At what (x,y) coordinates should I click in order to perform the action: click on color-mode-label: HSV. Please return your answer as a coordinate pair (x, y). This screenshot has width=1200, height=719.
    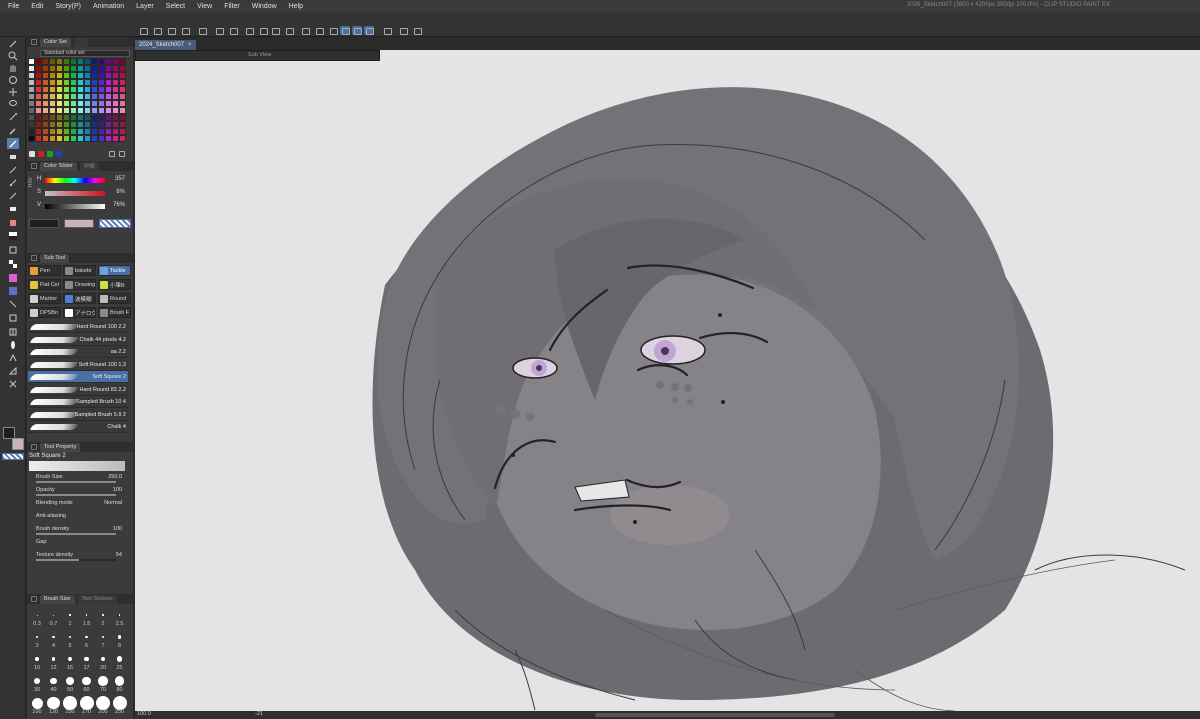
    Looking at the image, I should click on (31, 182).